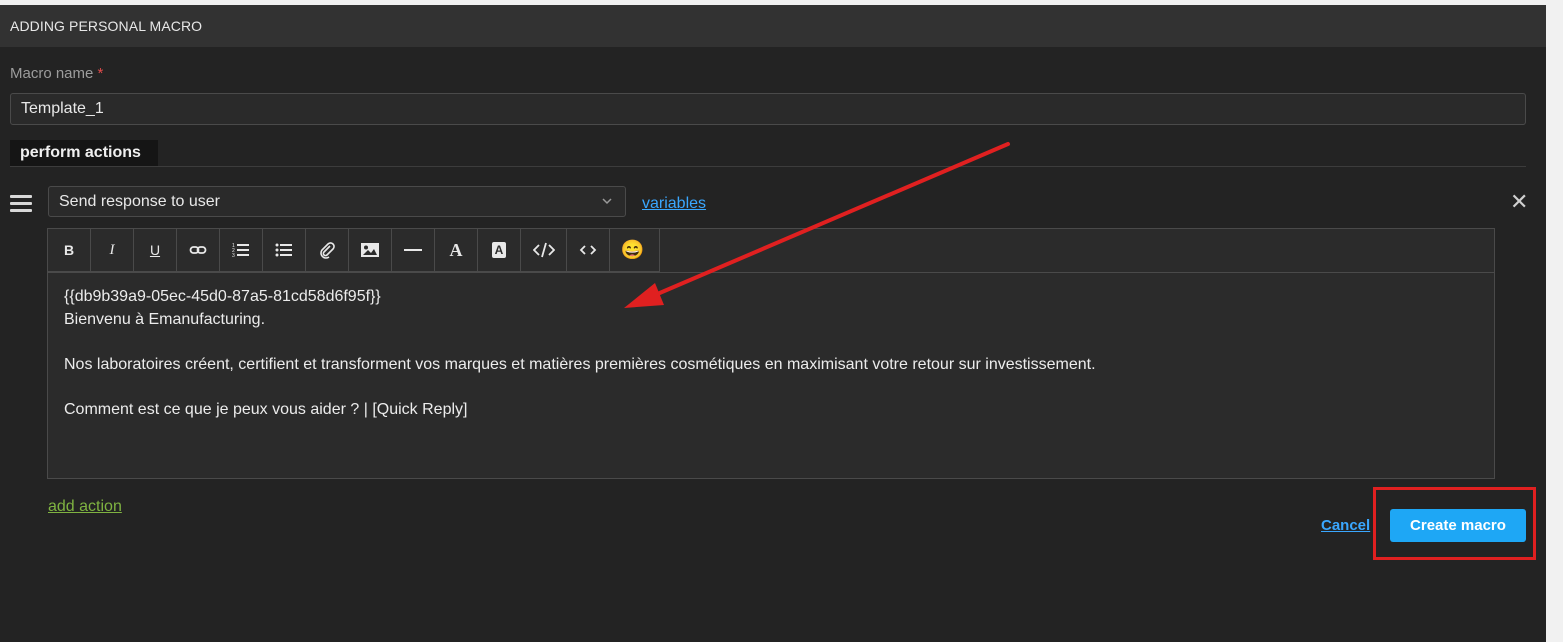 This screenshot has width=1563, height=642. I want to click on tab-perform-actions: perform actions, so click(84, 153).